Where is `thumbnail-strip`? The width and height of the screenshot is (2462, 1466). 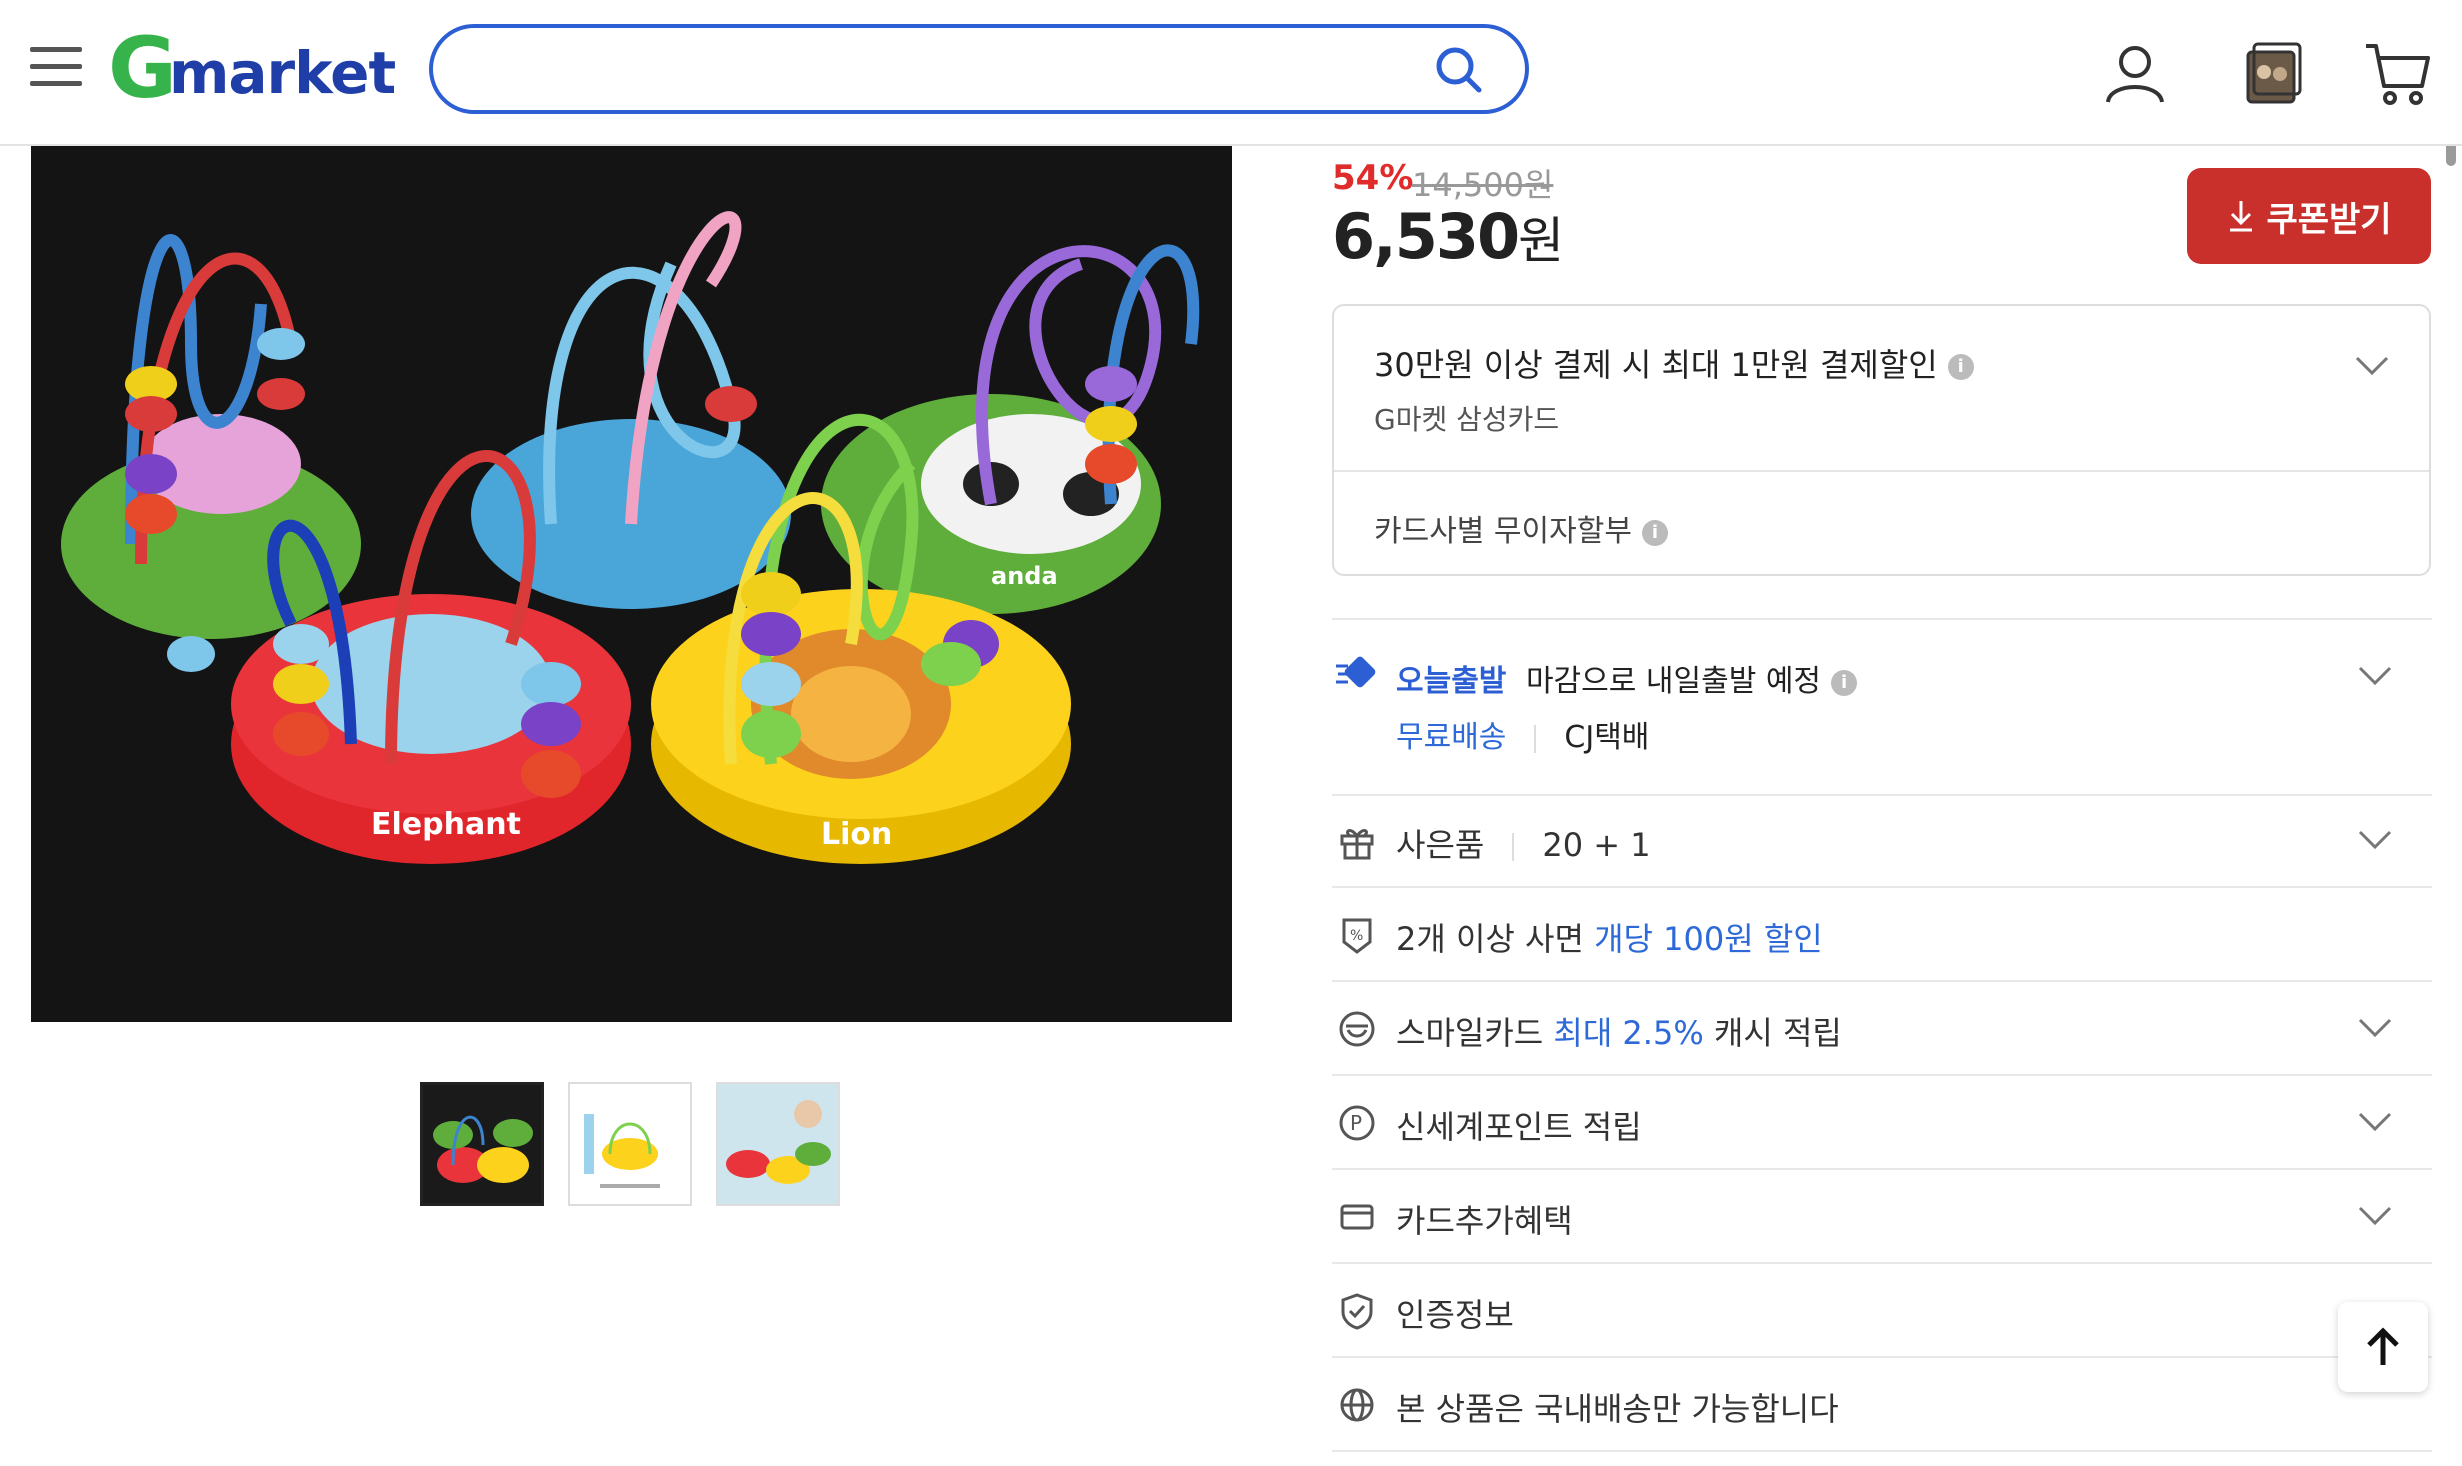 thumbnail-strip is located at coordinates (630, 1144).